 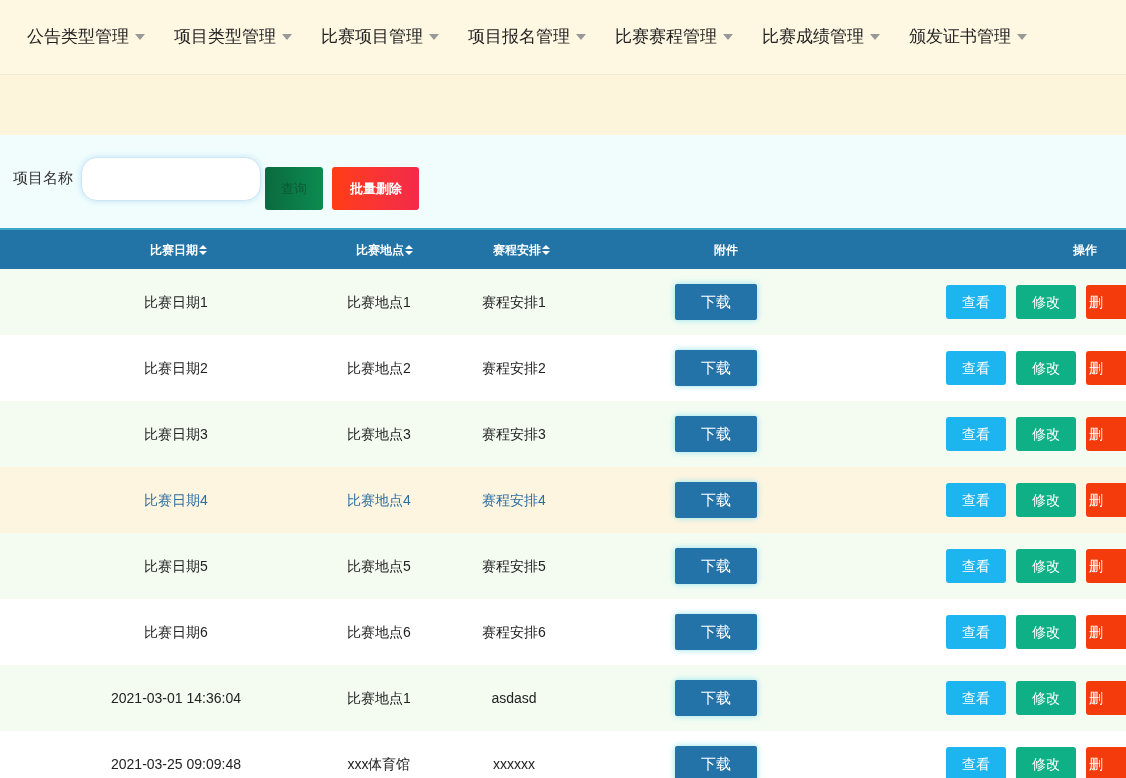 I want to click on column-header: 比赛日期, so click(x=173, y=249).